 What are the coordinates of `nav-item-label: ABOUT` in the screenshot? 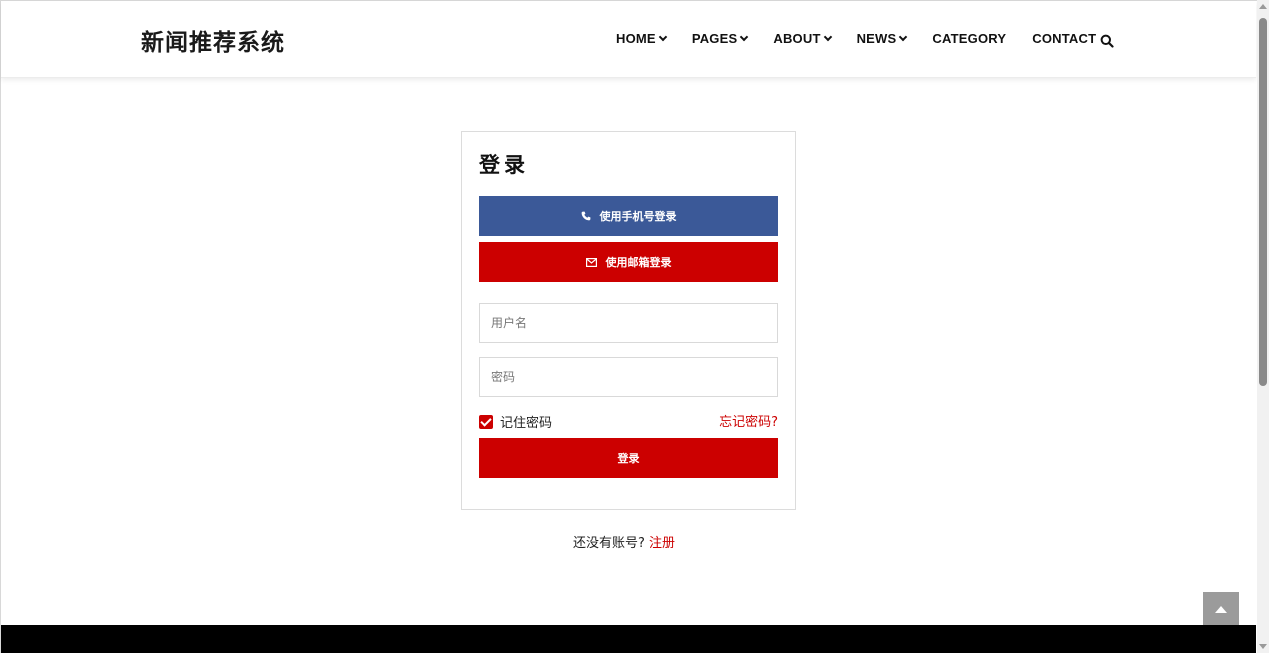 It's located at (797, 38).